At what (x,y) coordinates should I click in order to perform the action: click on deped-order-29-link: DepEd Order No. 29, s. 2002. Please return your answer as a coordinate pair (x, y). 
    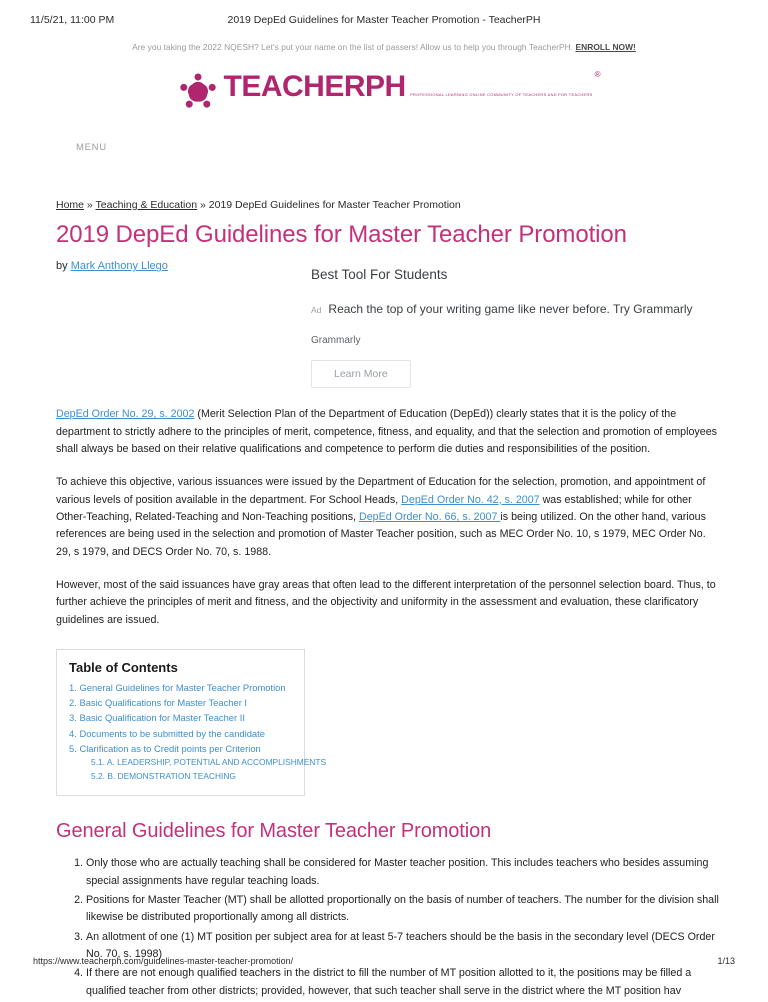
    Looking at the image, I should click on (125, 414).